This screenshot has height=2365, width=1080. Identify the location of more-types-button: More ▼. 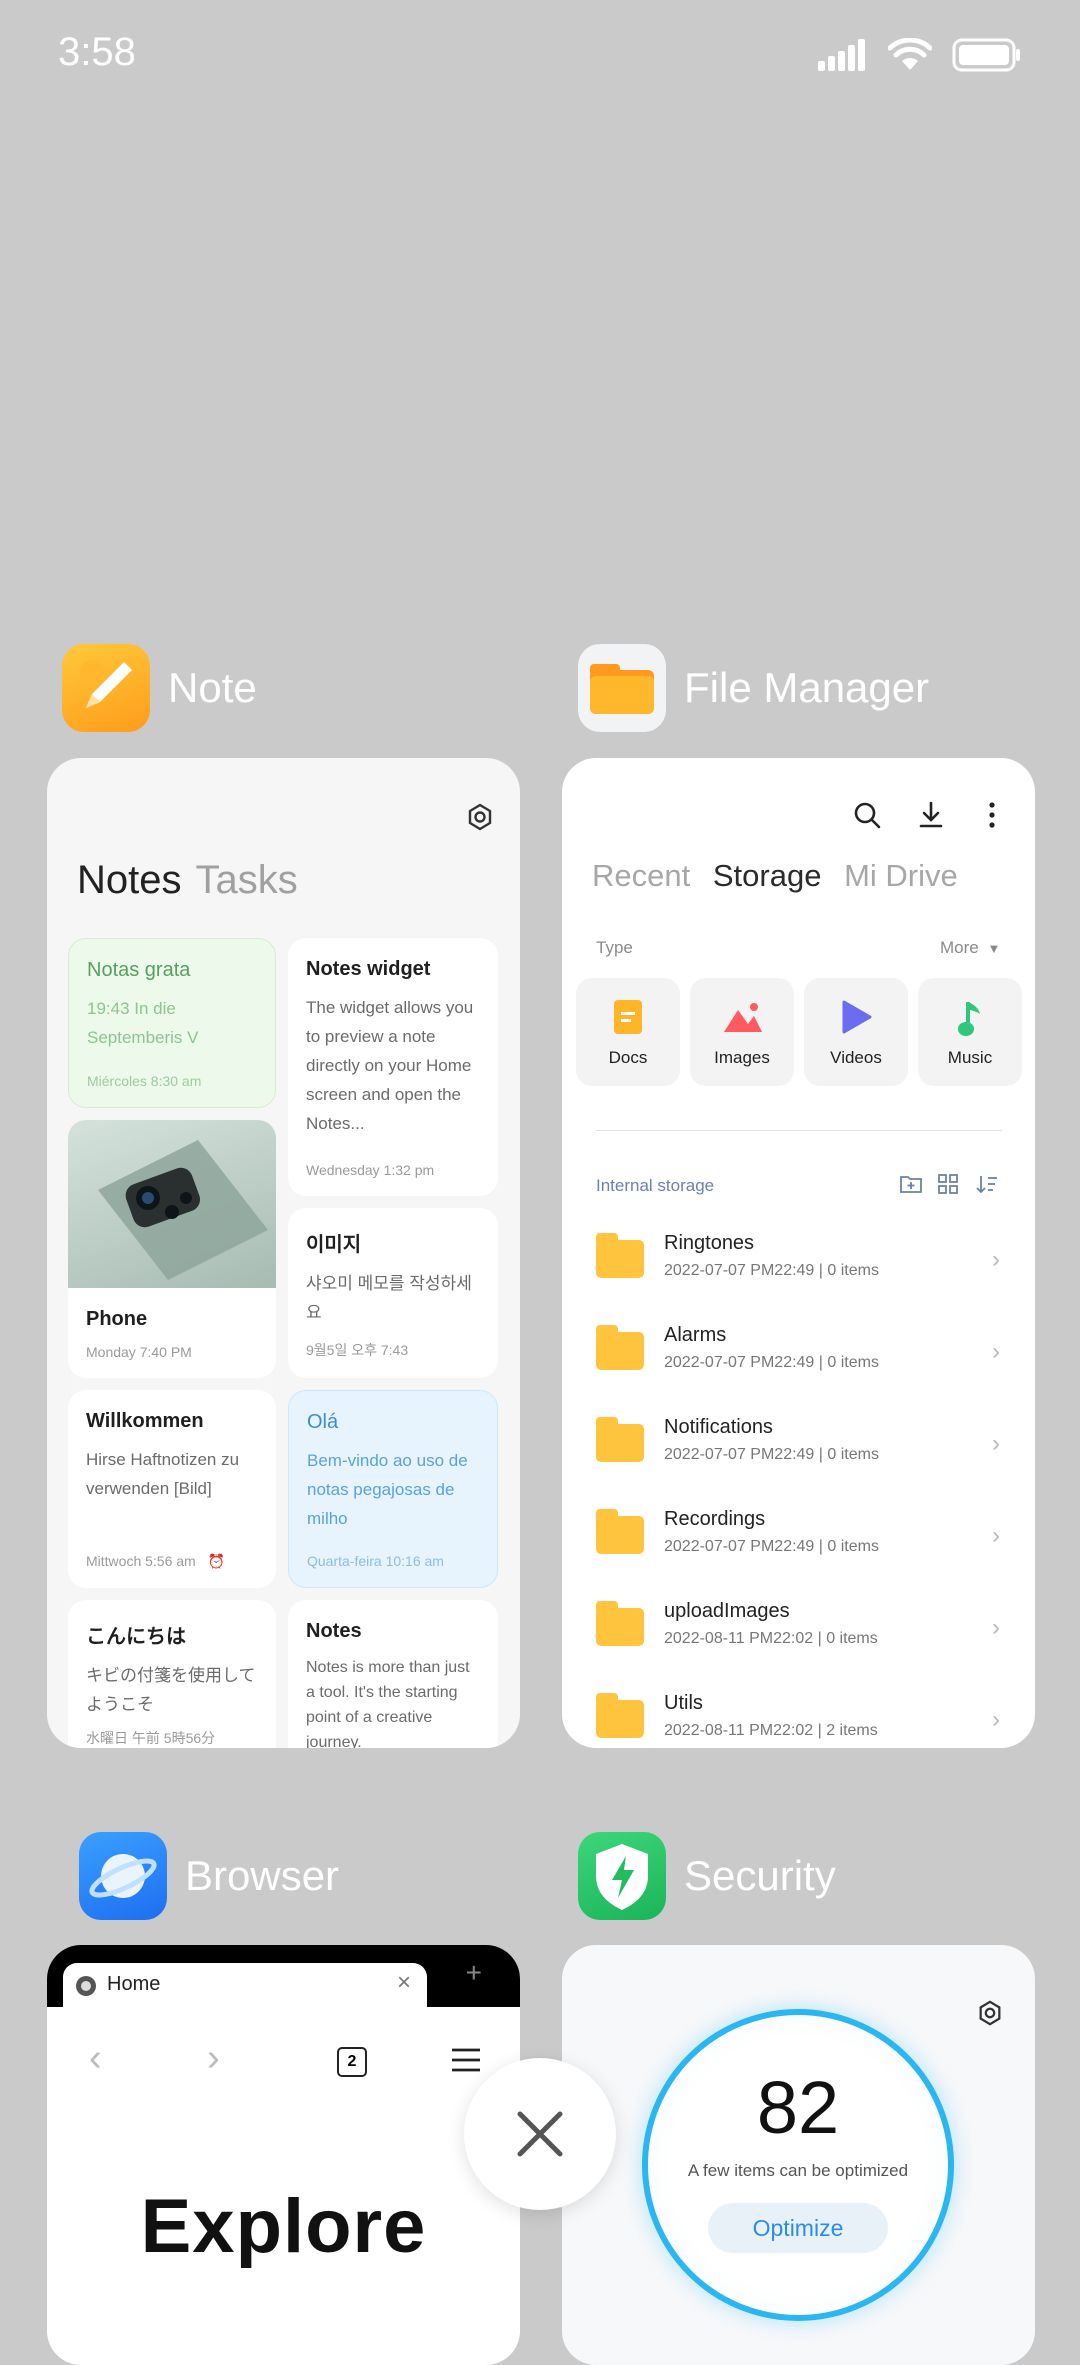
(970, 948).